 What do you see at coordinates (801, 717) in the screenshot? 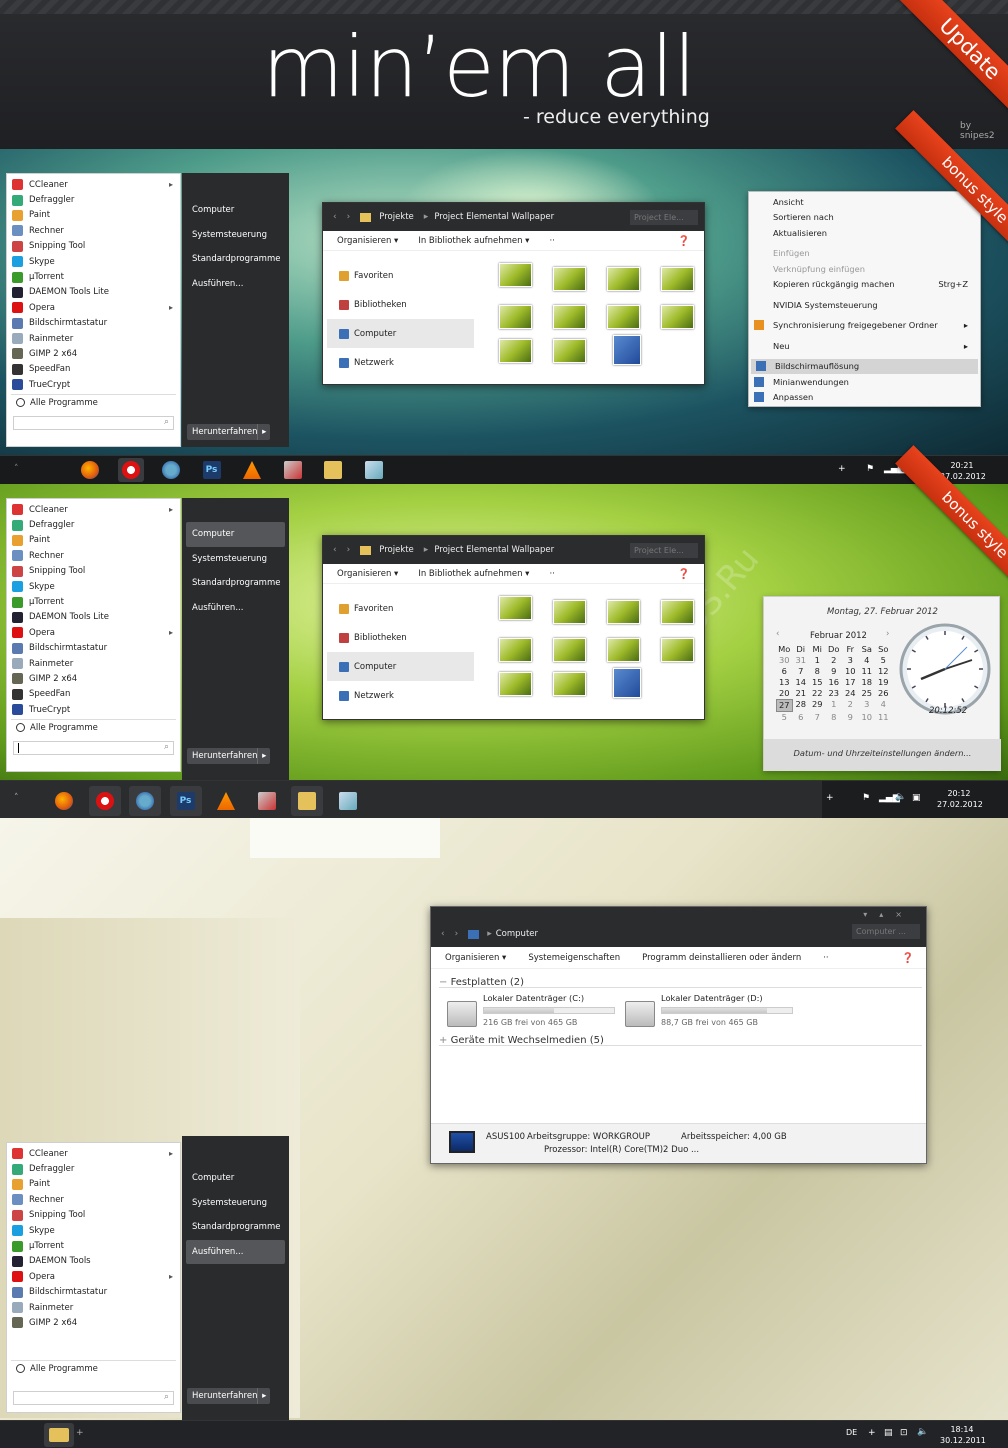
I see `calendar-day: 6` at bounding box center [801, 717].